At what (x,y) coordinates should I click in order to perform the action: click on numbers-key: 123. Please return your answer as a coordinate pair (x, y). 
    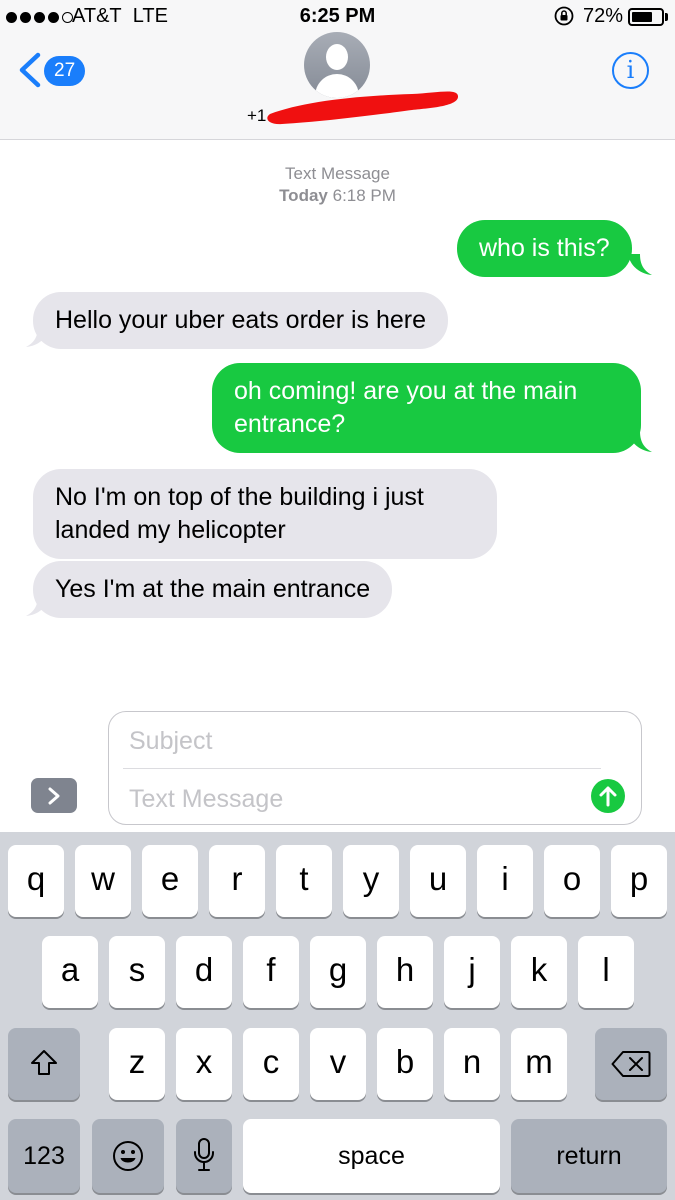
    Looking at the image, I should click on (44, 1156).